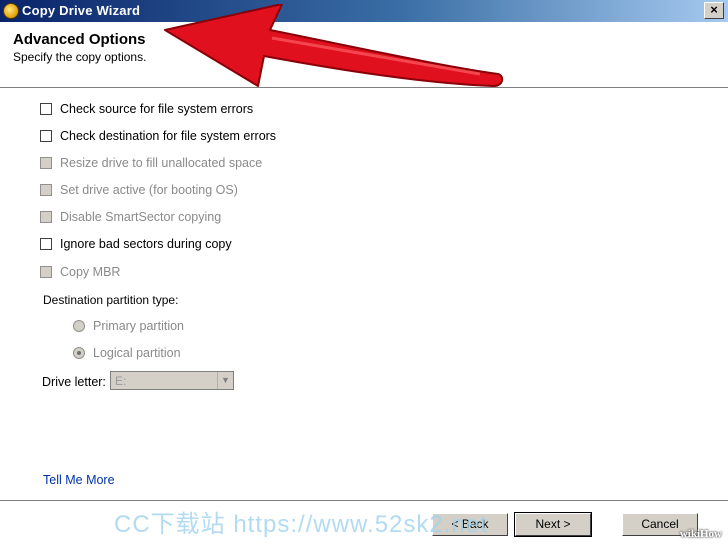 This screenshot has height=546, width=728. What do you see at coordinates (225, 380) in the screenshot?
I see `chevron-down-icon: ▼` at bounding box center [225, 380].